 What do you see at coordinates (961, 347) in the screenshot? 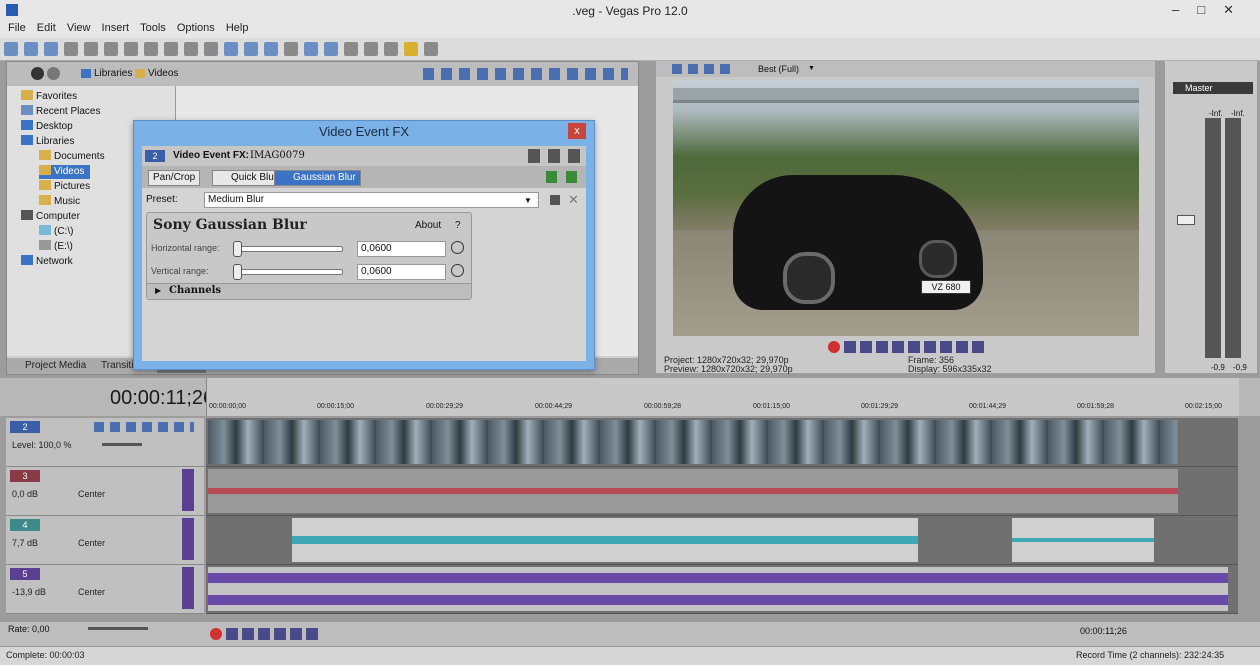
I see `previous-frame-icon` at bounding box center [961, 347].